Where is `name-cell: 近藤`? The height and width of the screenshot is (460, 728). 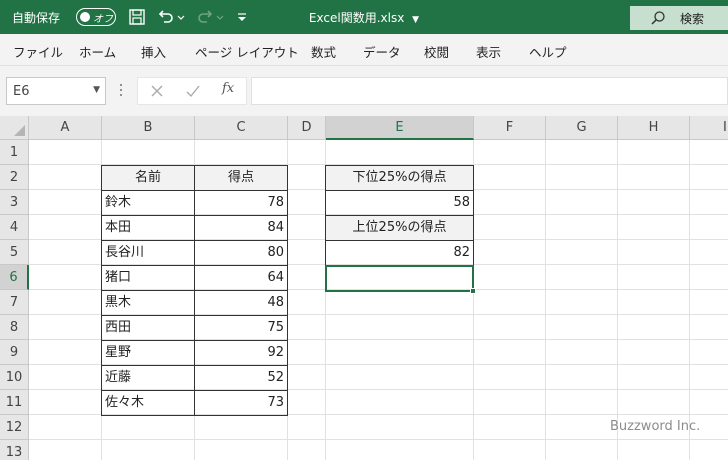 name-cell: 近藤 is located at coordinates (148, 378).